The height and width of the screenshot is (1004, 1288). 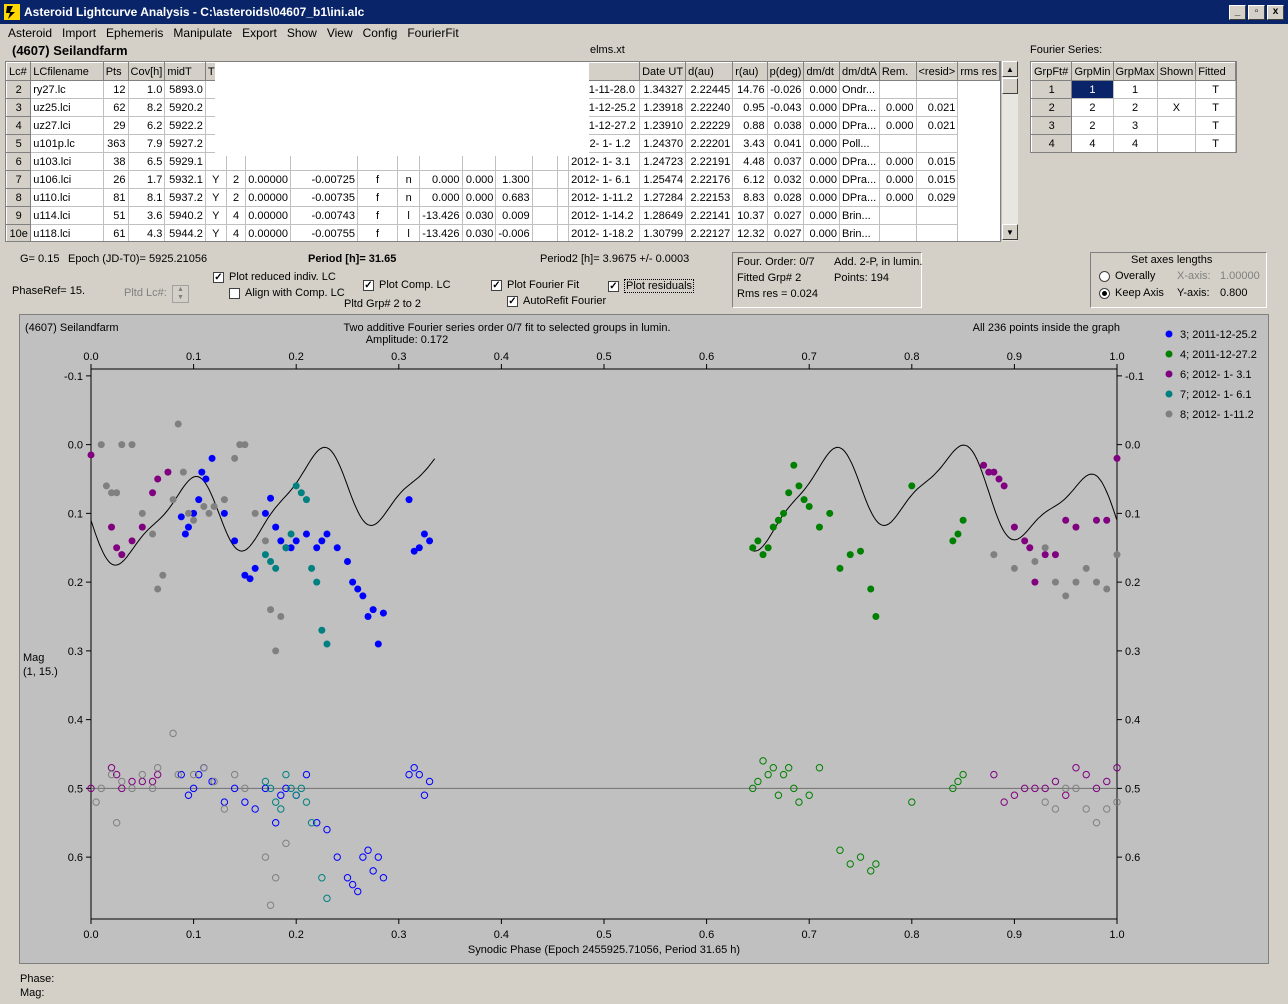 What do you see at coordinates (1169, 374) in the screenshot?
I see `legend-marker` at bounding box center [1169, 374].